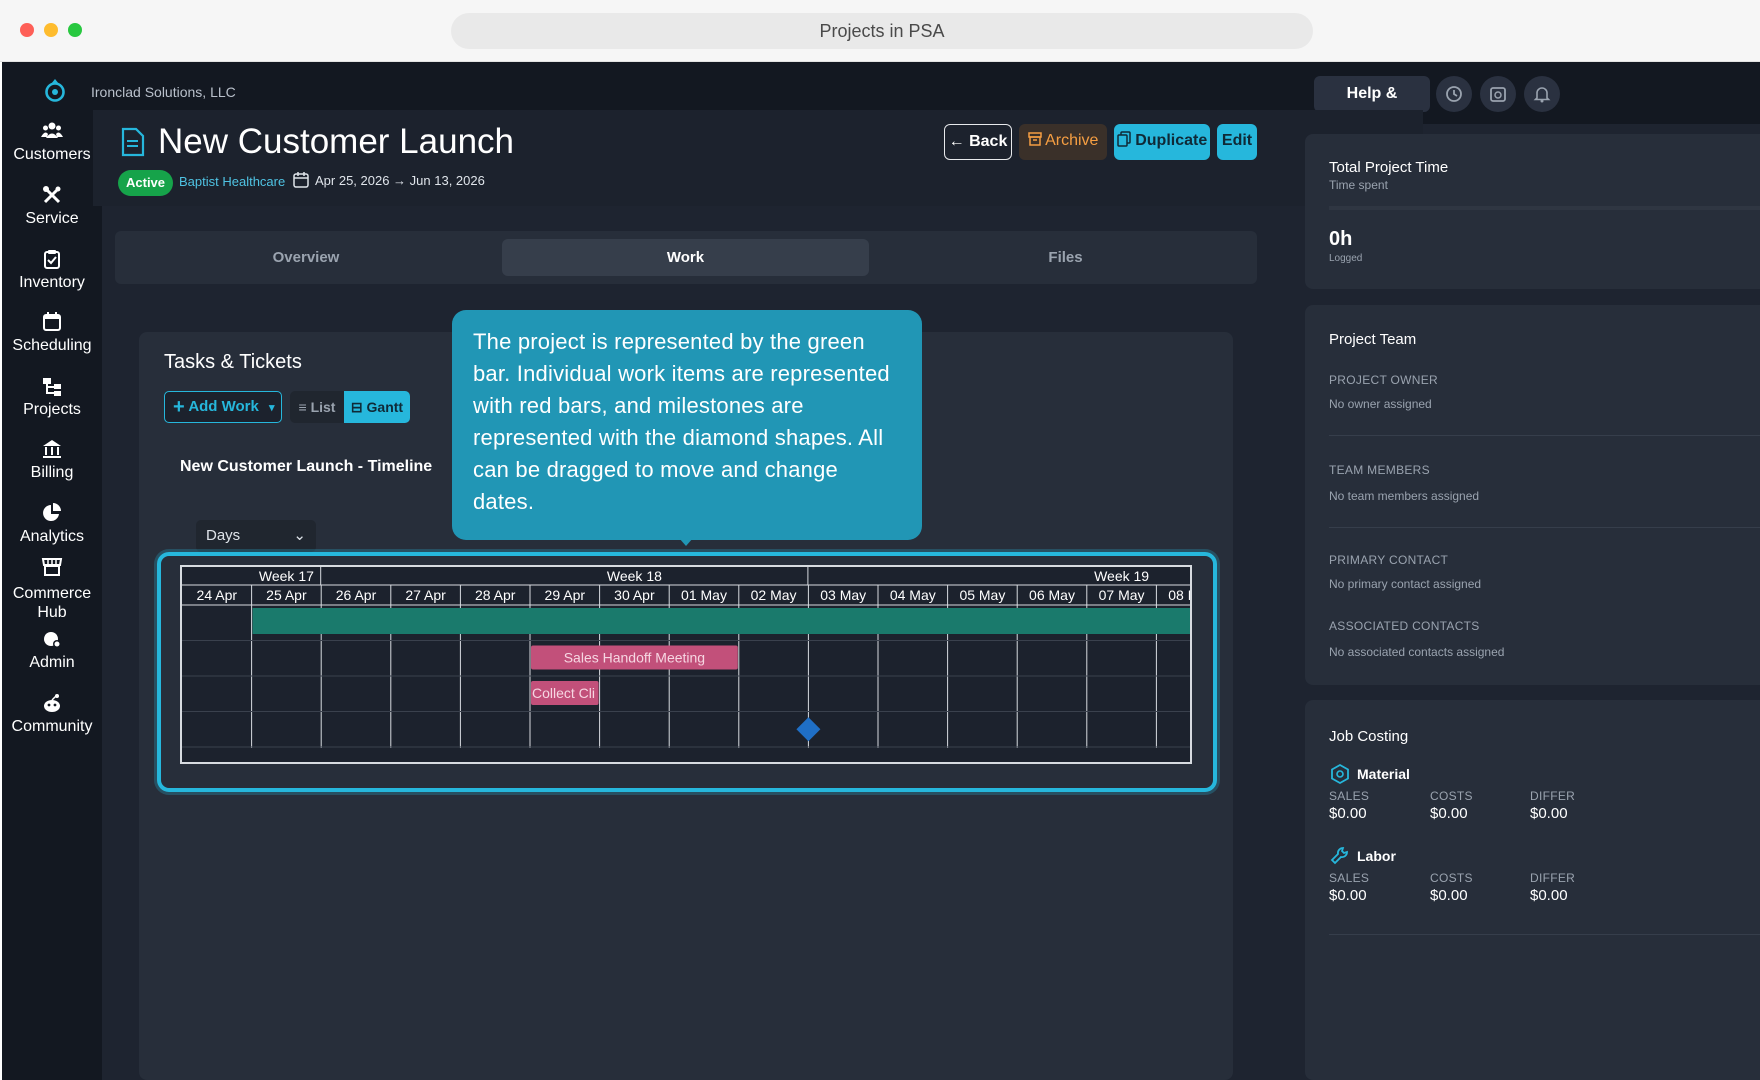 This screenshot has width=1760, height=1080. Describe the element at coordinates (400, 180) in the screenshot. I see `date-range-text: Apr 25, 2026 → Jun 13, 2026` at that location.